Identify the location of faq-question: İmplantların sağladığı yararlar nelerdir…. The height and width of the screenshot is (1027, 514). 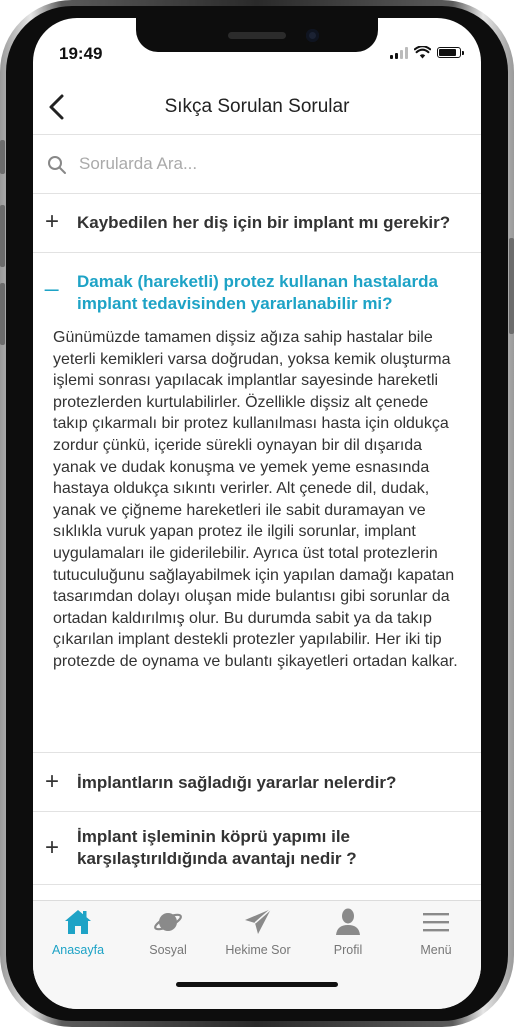
(237, 782).